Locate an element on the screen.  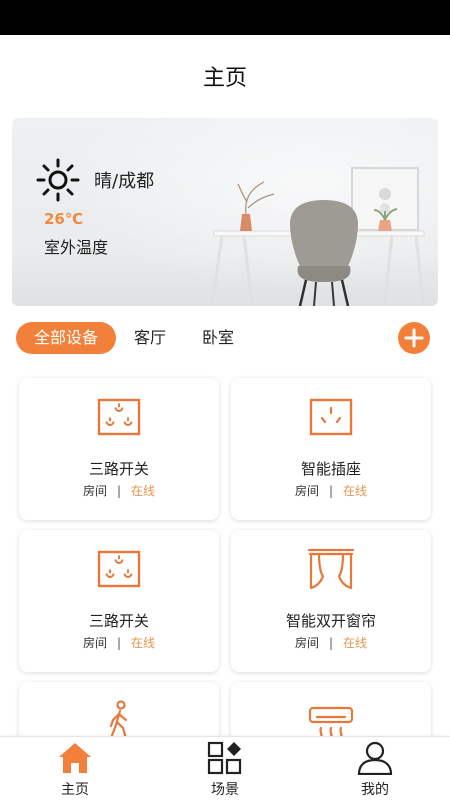
smart-socket-icon is located at coordinates (331, 417).